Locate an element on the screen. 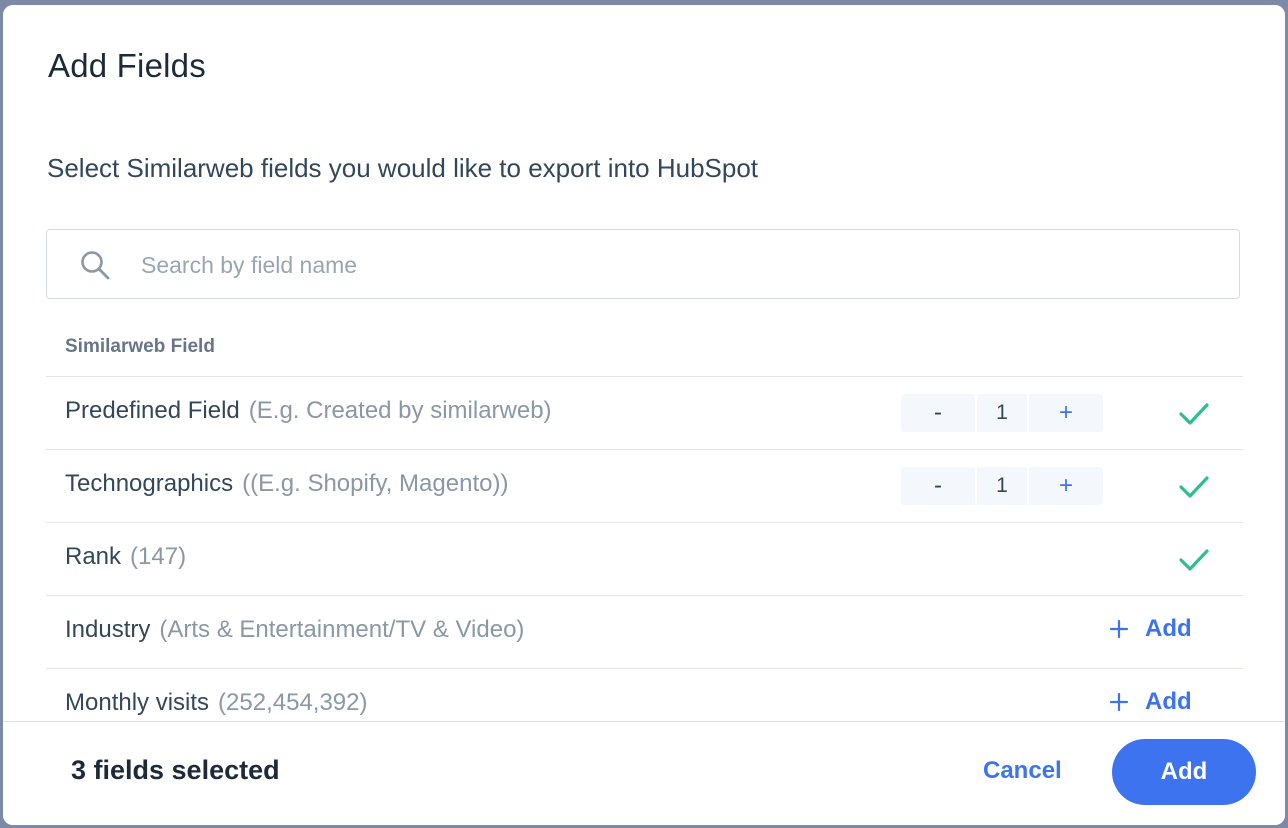  search-box is located at coordinates (643, 264).